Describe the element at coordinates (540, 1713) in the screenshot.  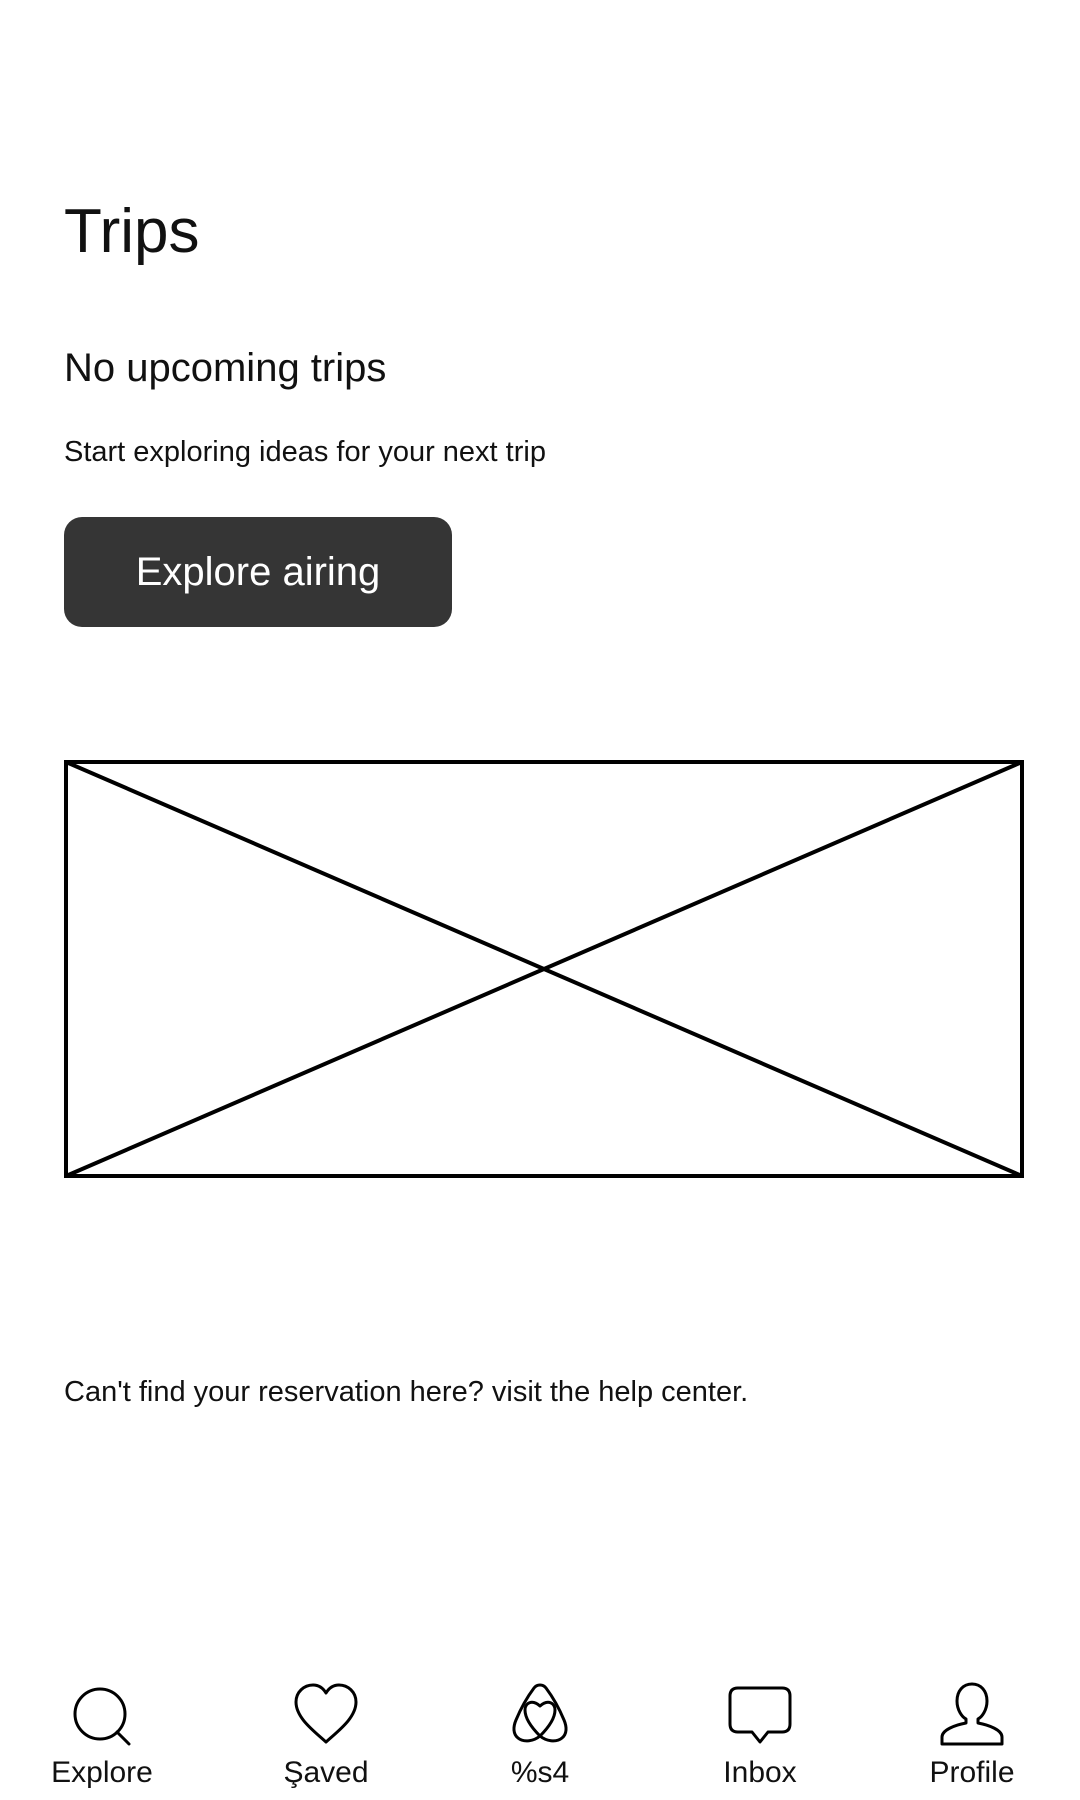
I see `airbnb-logo-icon` at that location.